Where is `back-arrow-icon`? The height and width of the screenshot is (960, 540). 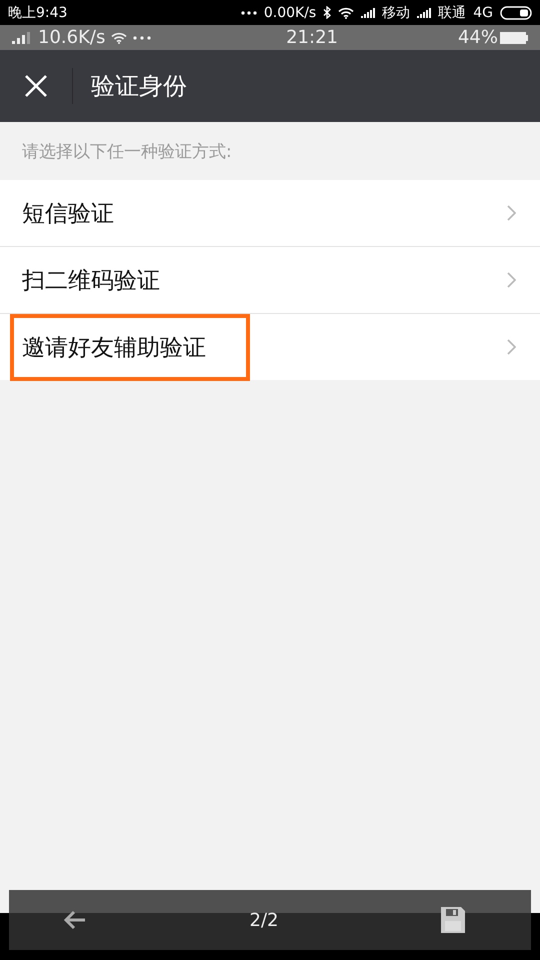
back-arrow-icon is located at coordinates (75, 920).